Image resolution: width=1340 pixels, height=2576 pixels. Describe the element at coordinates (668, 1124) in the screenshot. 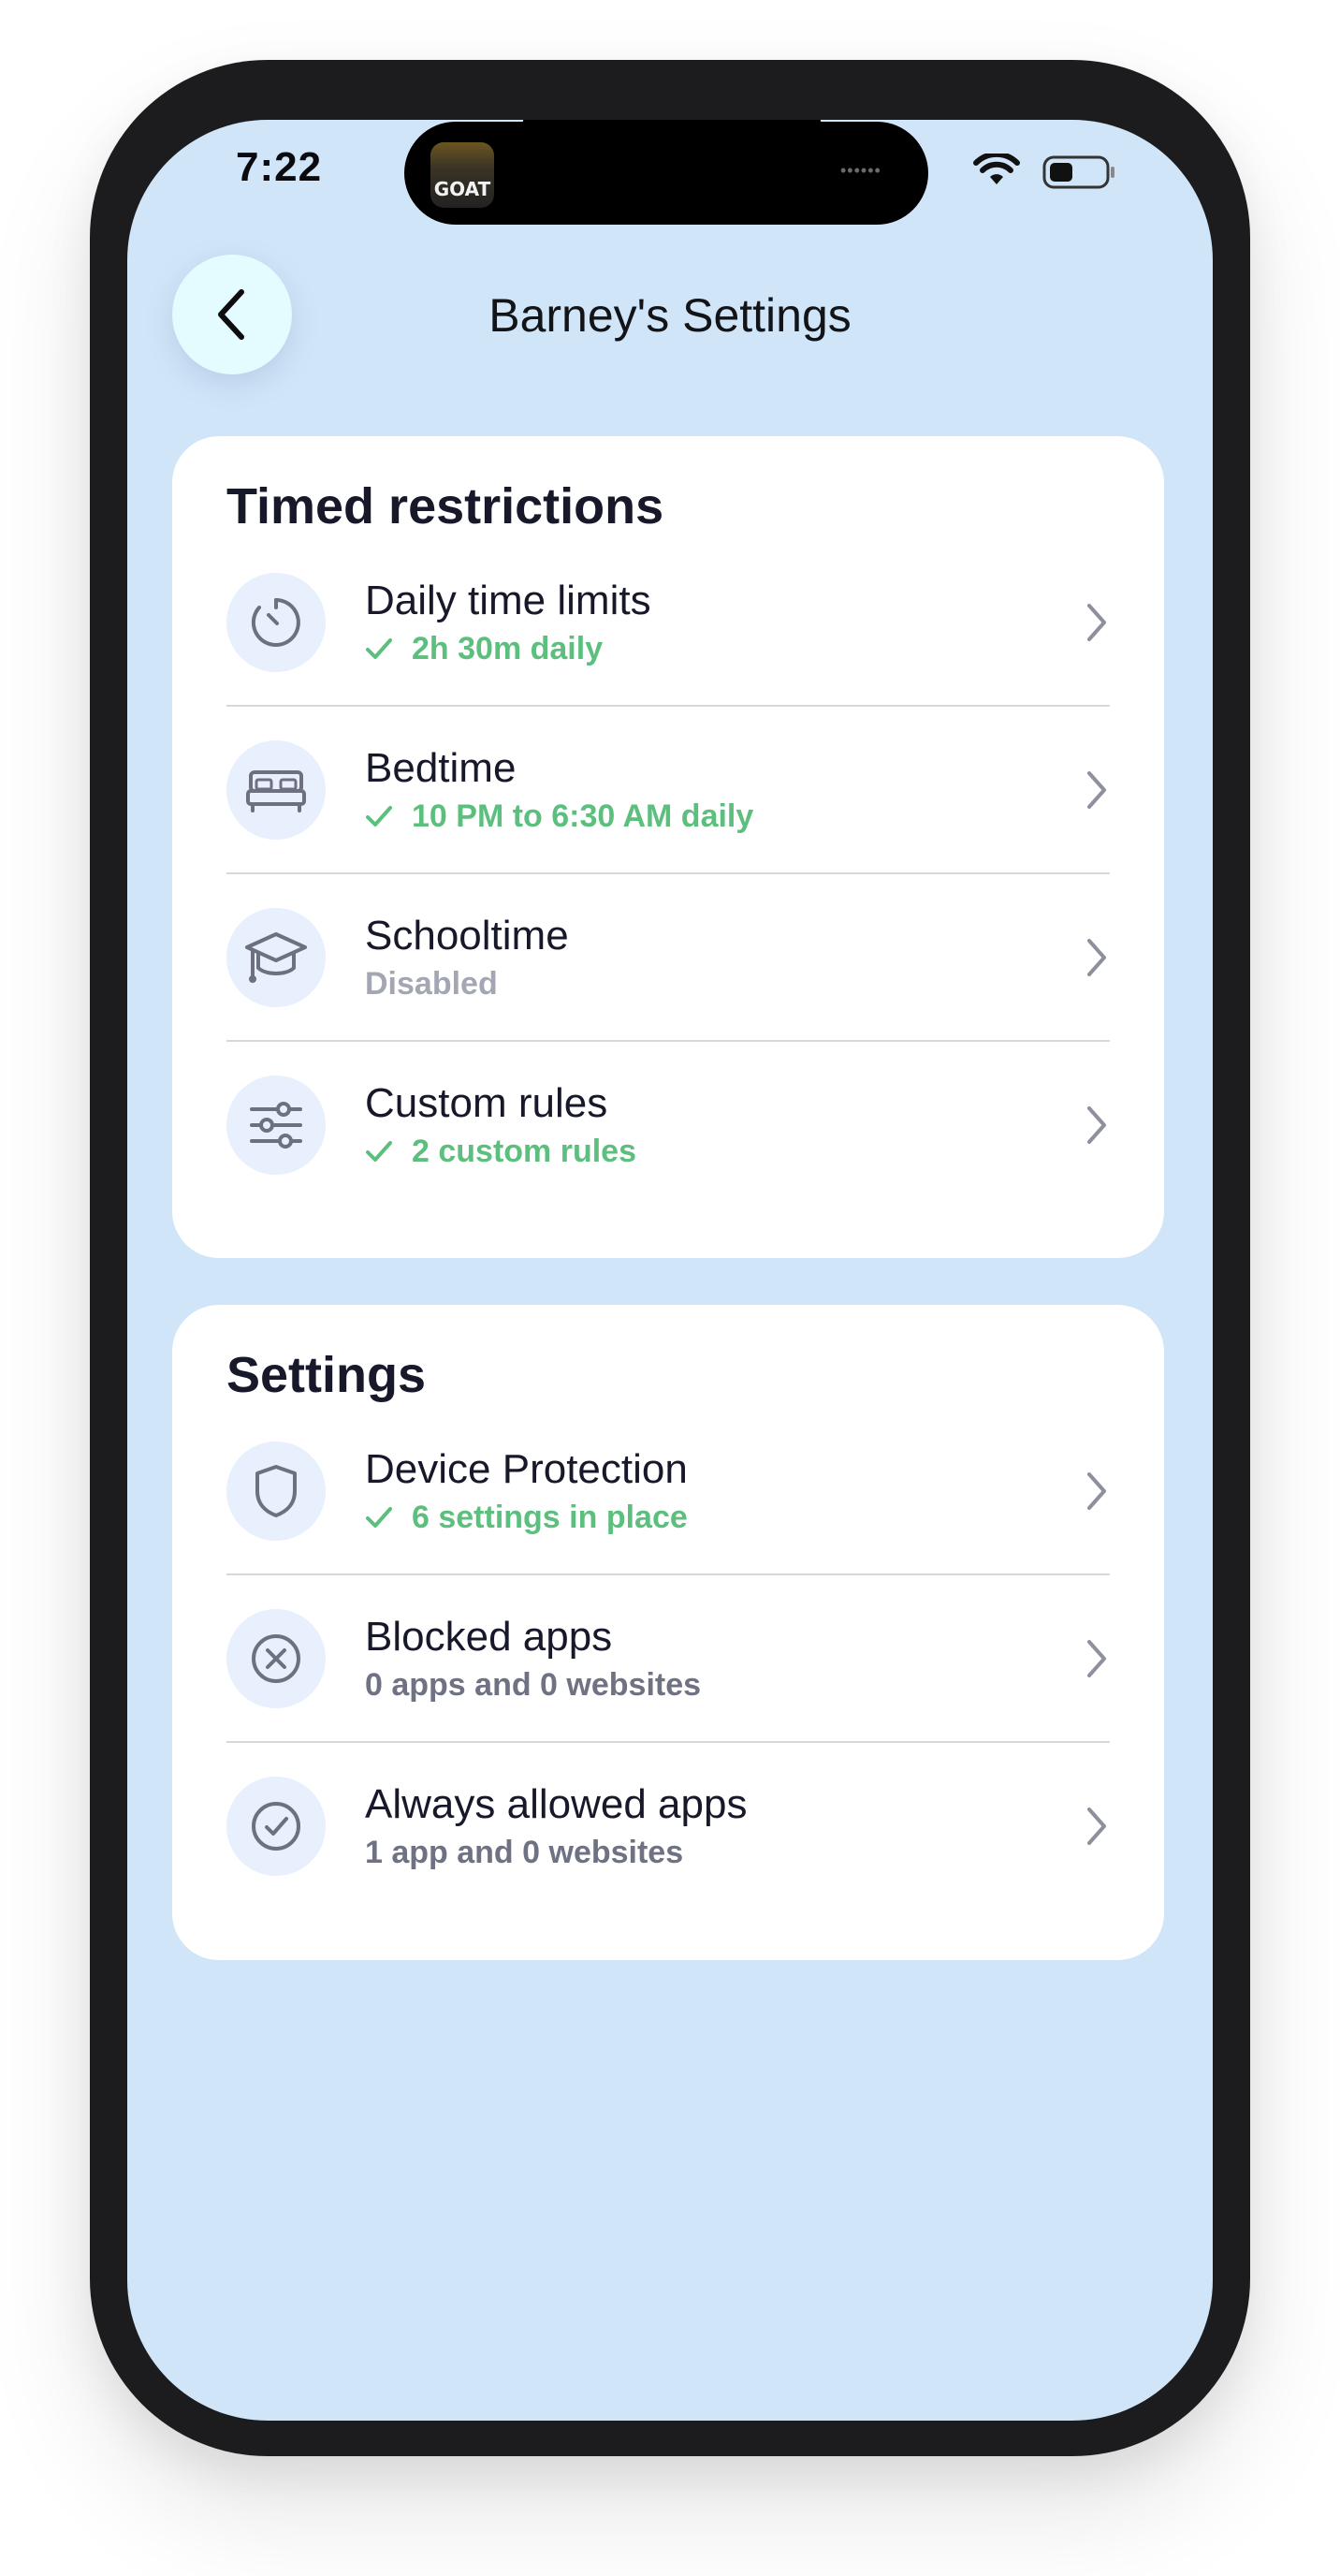

I see `custom-rules-row: Custom rules 2 custom rules` at that location.